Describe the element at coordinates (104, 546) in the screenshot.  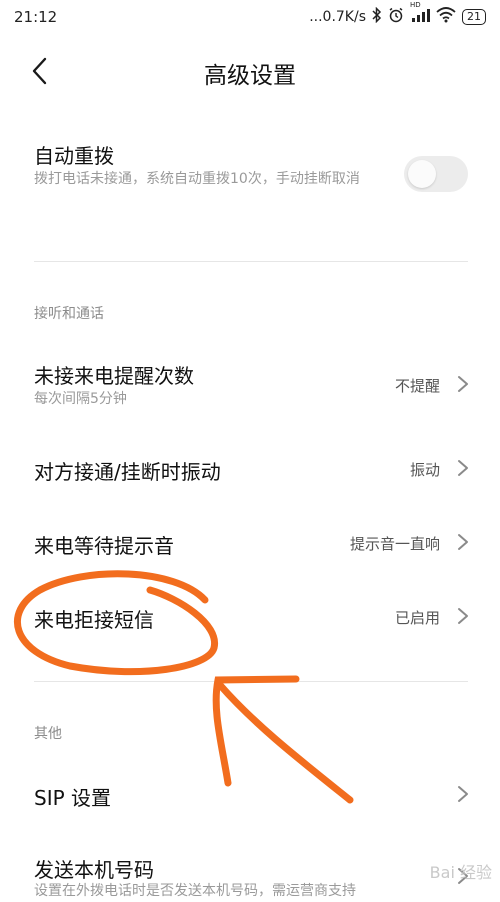
I see `call-waiting-tone-title: 来电等待提示音` at that location.